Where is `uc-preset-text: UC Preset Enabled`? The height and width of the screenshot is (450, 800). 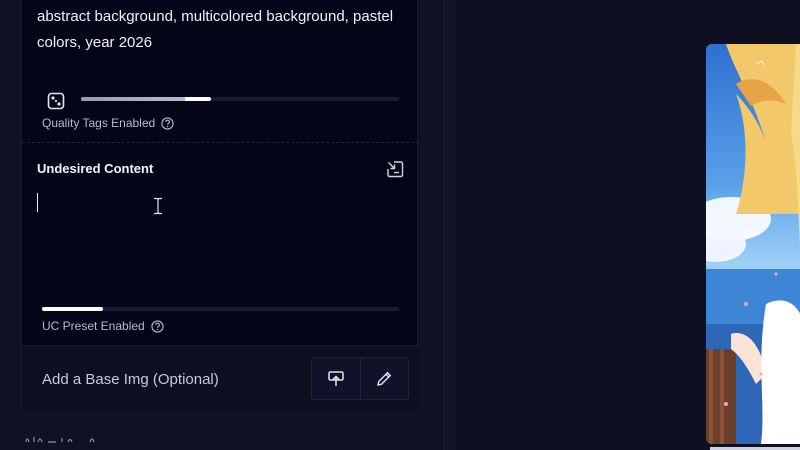 uc-preset-text: UC Preset Enabled is located at coordinates (93, 326).